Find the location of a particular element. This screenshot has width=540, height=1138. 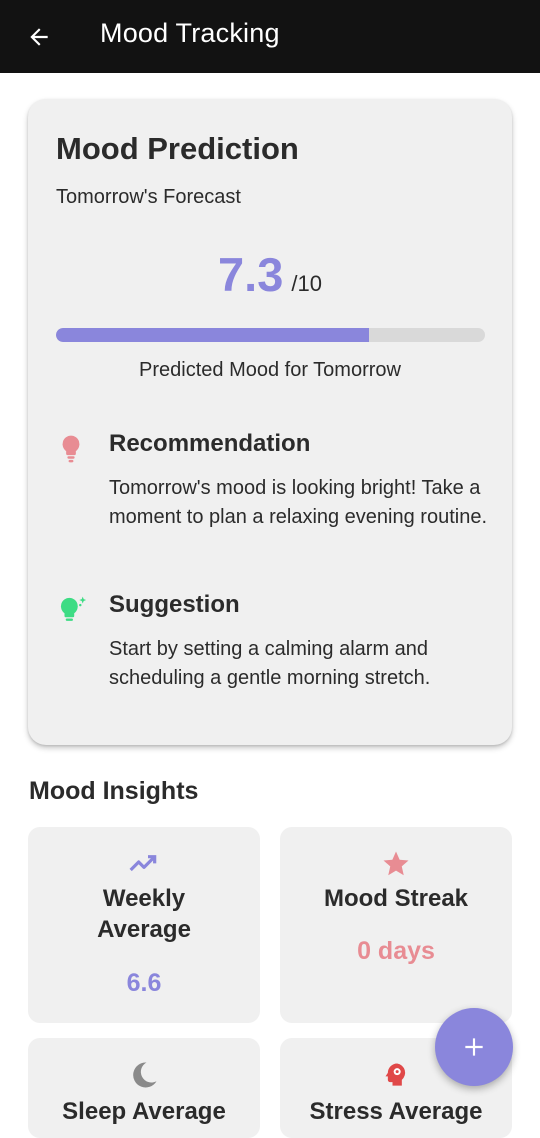

sleep-average-label: Sleep Average is located at coordinates (144, 1111).